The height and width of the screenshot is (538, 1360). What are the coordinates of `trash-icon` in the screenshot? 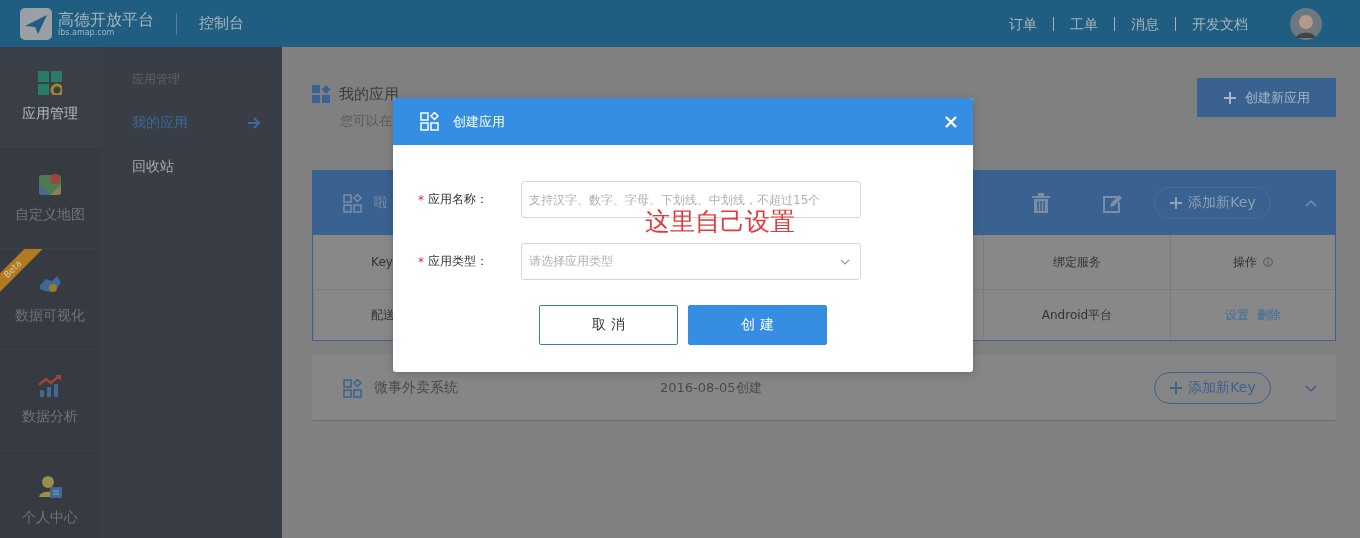 It's located at (1041, 203).